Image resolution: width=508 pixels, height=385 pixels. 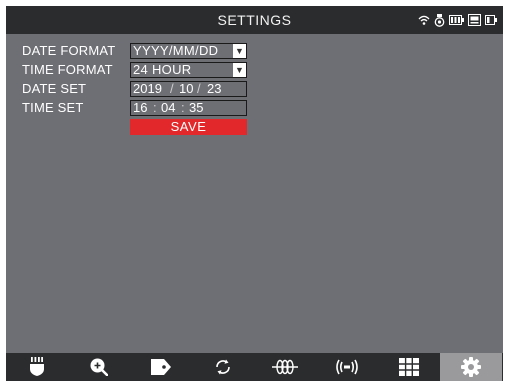 I want to click on flashlight-button, so click(x=37, y=367).